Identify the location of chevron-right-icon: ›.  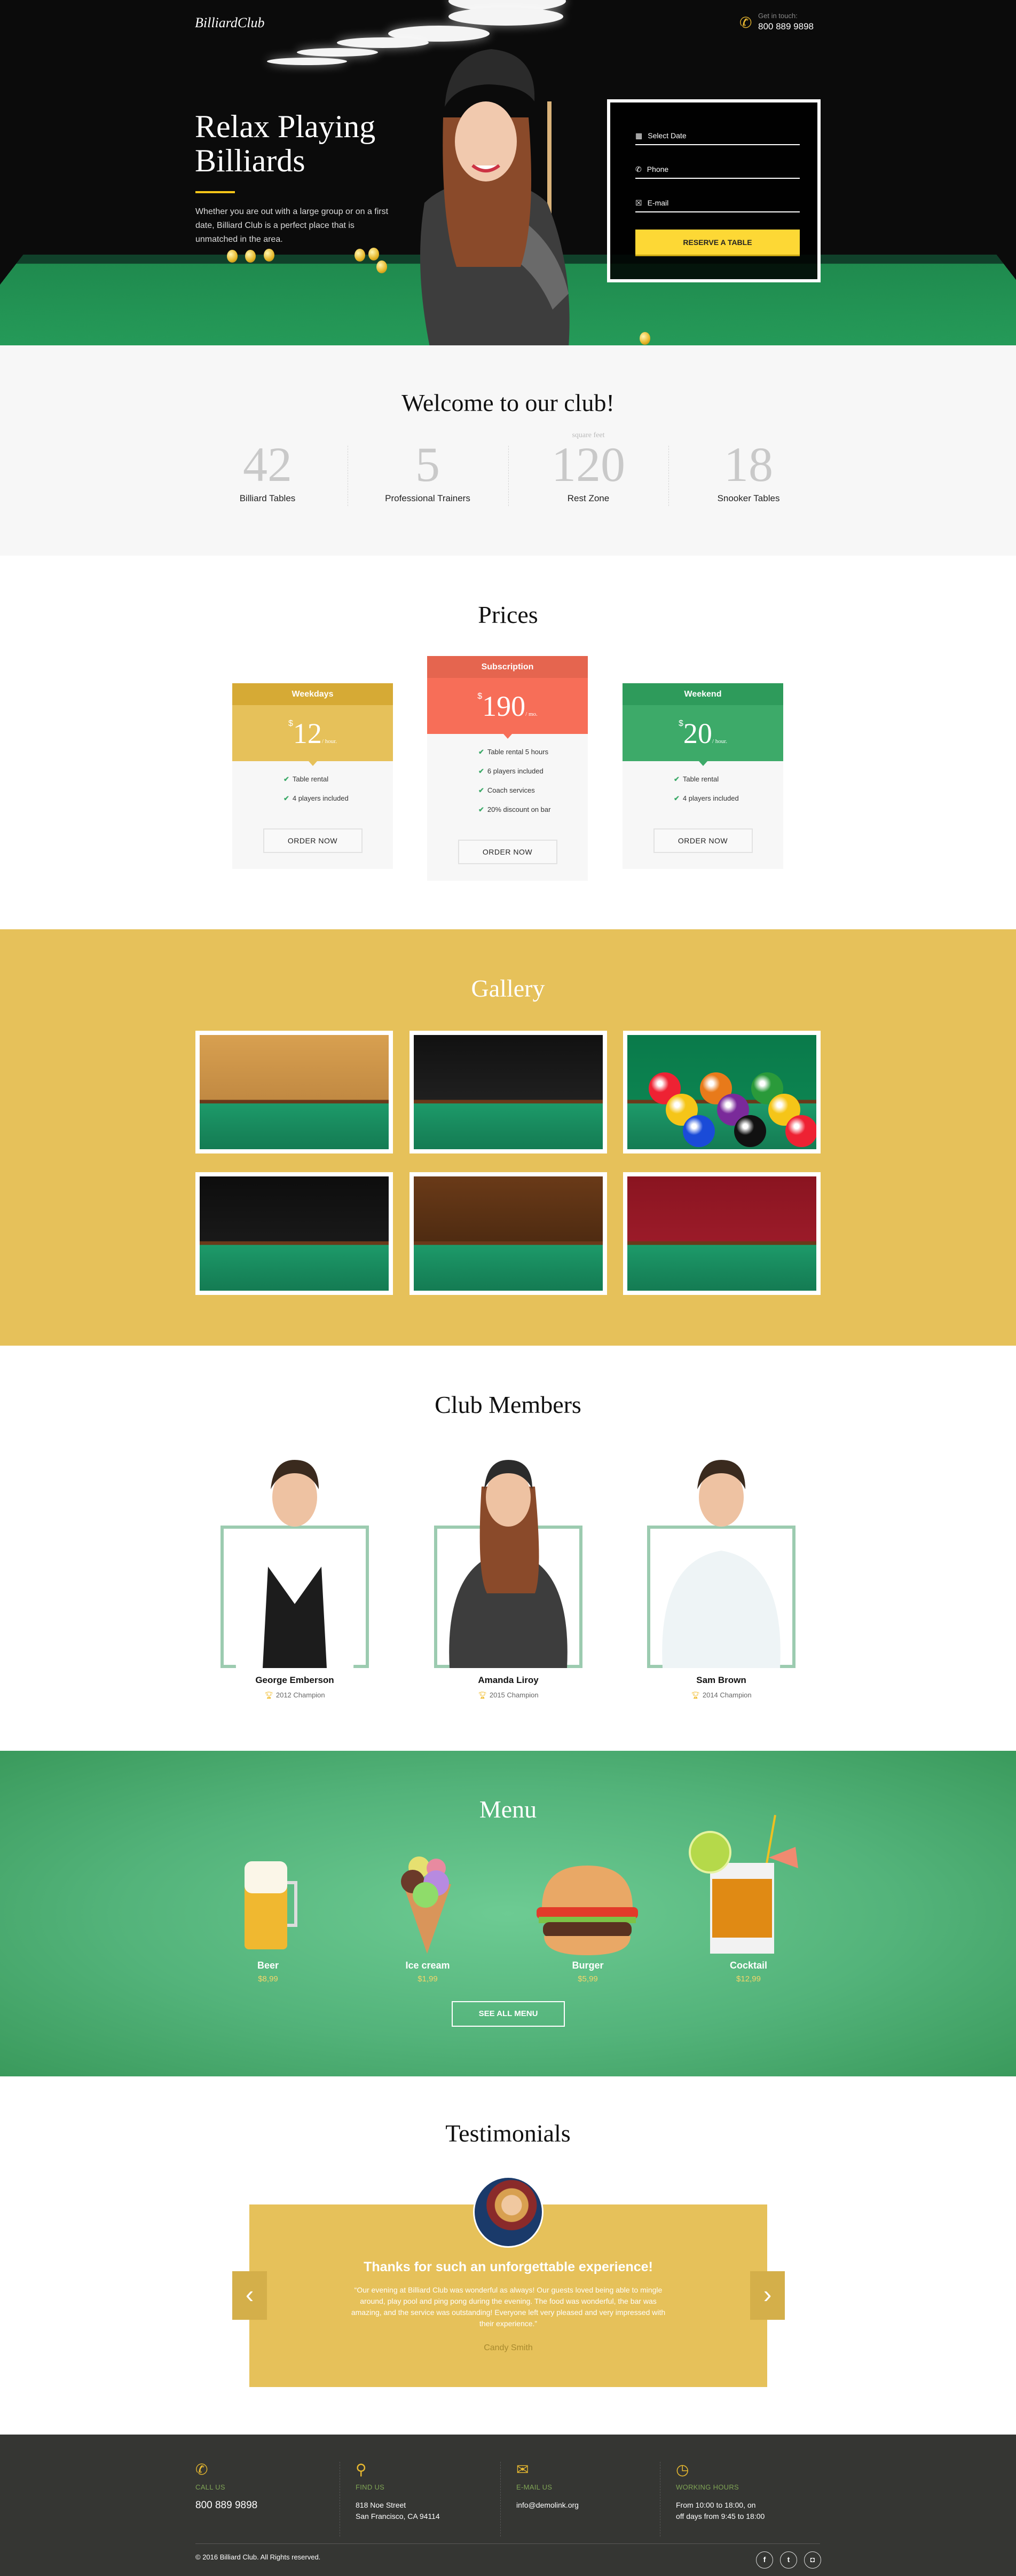
(767, 2294).